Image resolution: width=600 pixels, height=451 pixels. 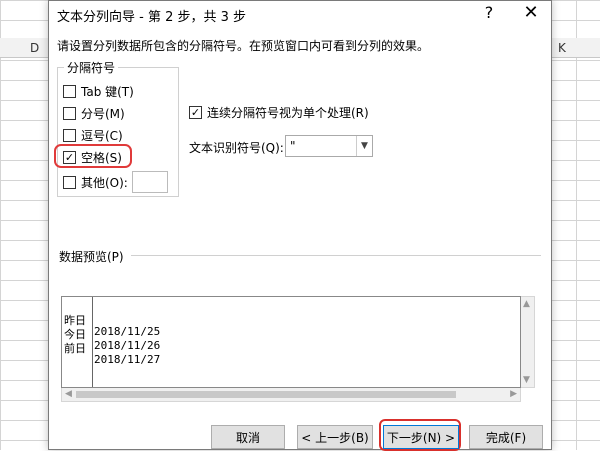 What do you see at coordinates (335, 437) in the screenshot?
I see `back-button: < 上一步(B)` at bounding box center [335, 437].